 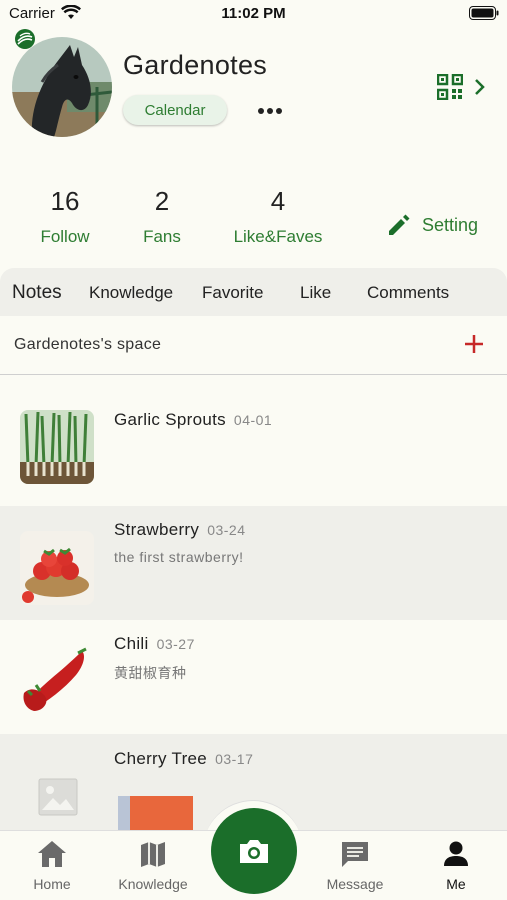 I want to click on map-icon, so click(x=153, y=854).